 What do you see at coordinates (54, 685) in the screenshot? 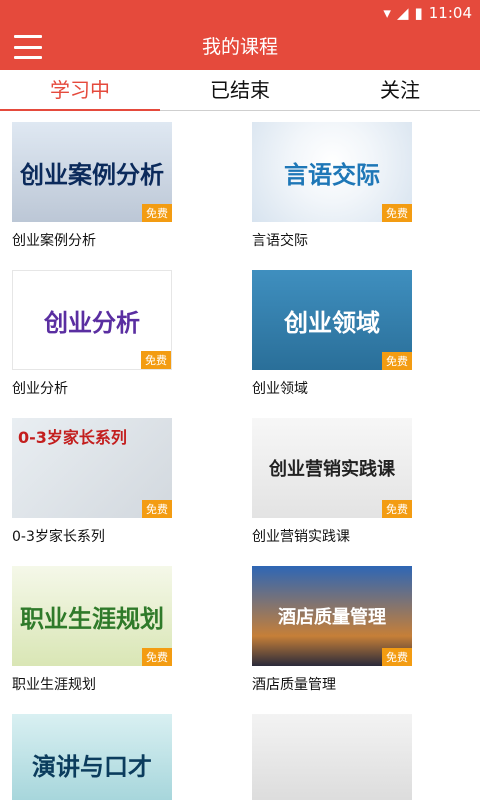
I see `course-title: 职业生涯规划` at bounding box center [54, 685].